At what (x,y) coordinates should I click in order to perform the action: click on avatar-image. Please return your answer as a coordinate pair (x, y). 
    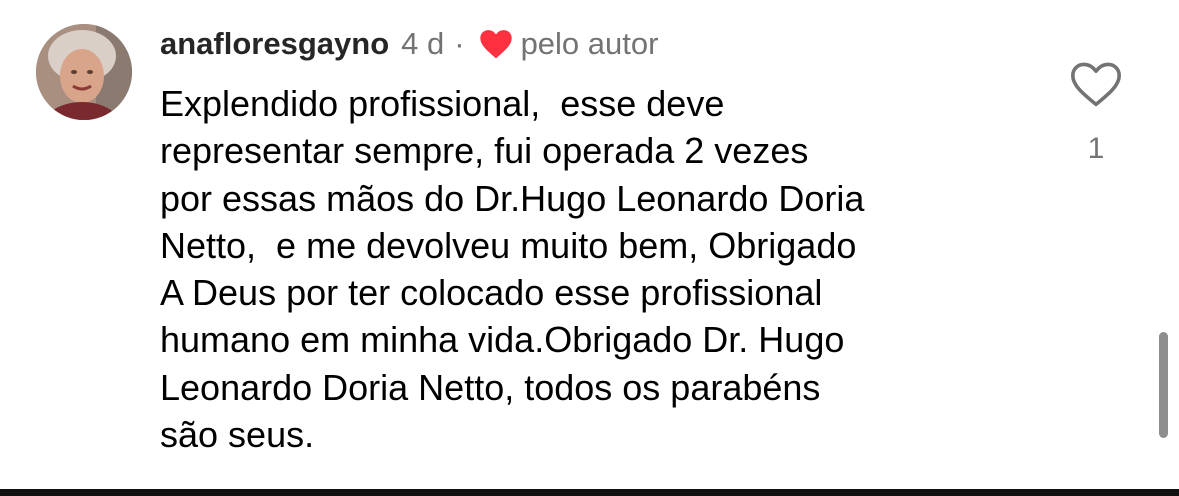
    Looking at the image, I should click on (84, 72).